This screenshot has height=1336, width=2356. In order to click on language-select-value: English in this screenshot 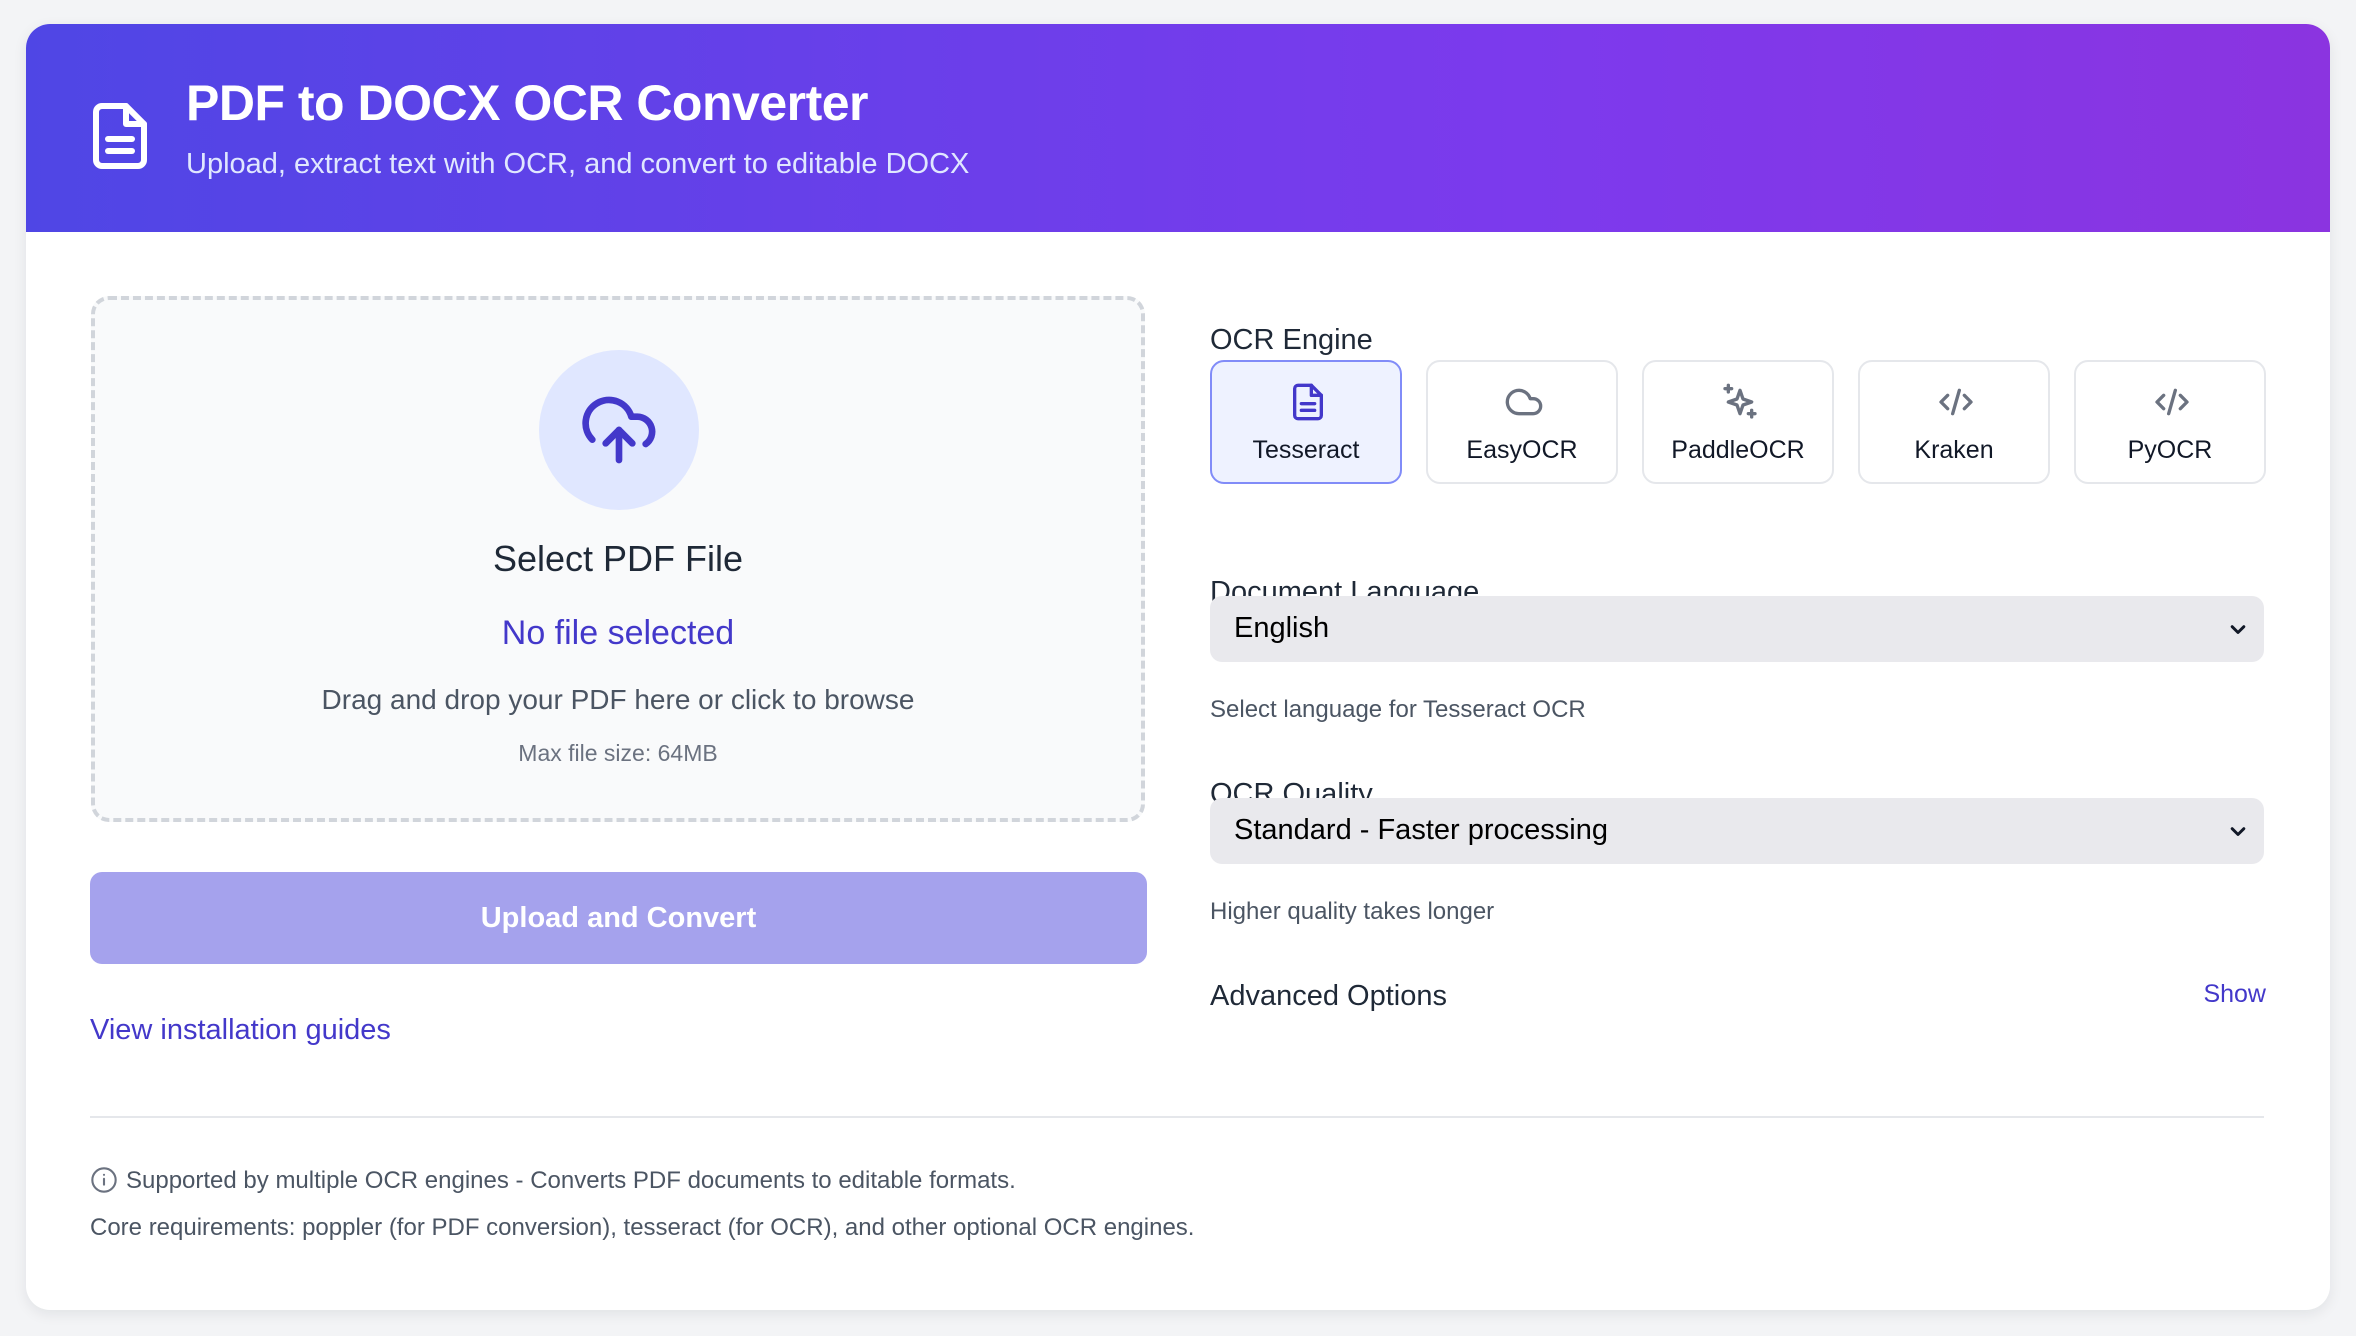, I will do `click(1282, 628)`.